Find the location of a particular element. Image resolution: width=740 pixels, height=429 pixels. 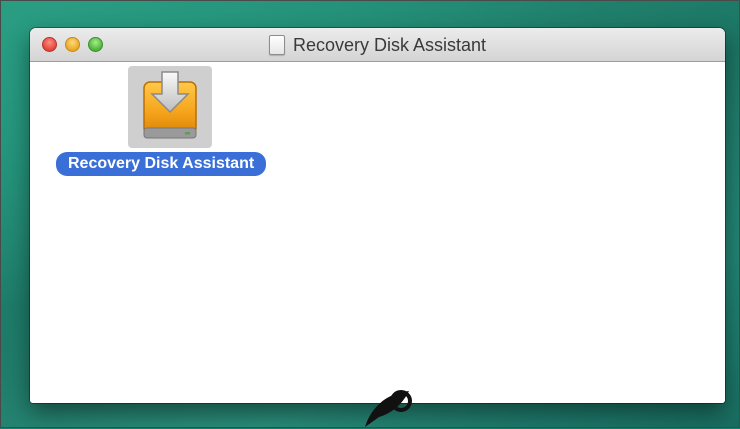

file-item-recovery-disk-assistant: Recovery Disk Assistant is located at coordinates (172, 121).